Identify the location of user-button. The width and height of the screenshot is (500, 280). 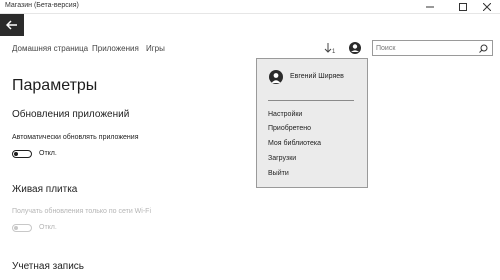
(355, 48).